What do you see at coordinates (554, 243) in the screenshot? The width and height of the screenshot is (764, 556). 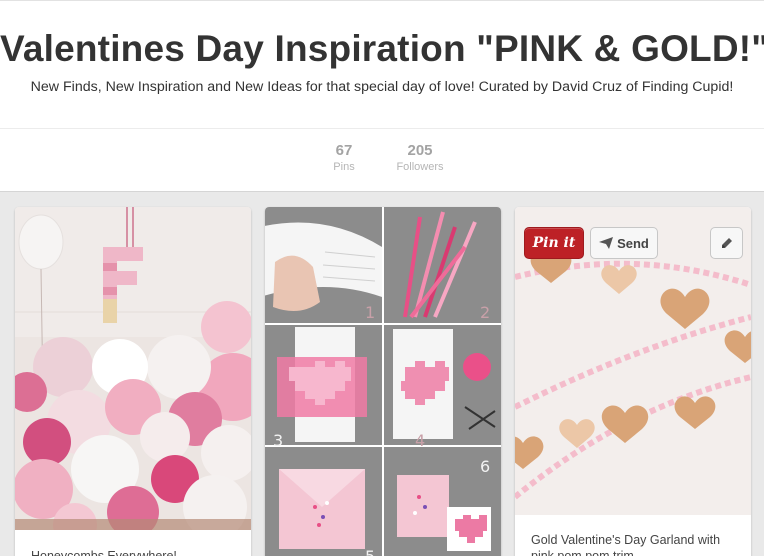 I see `pin-it-button: Pin it` at bounding box center [554, 243].